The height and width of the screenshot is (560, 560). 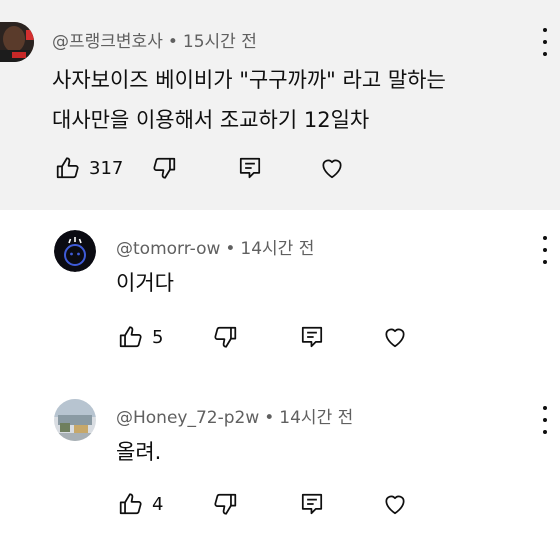 What do you see at coordinates (158, 504) in the screenshot?
I see `like-count: 4` at bounding box center [158, 504].